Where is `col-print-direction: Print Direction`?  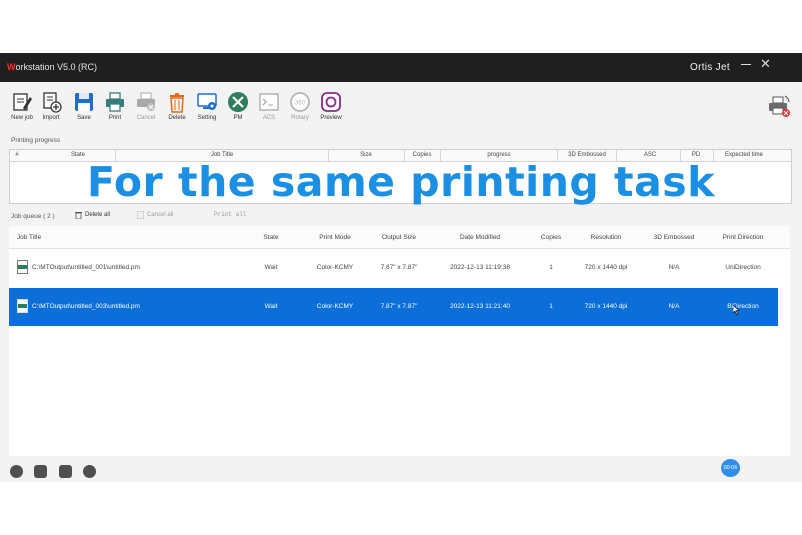 col-print-direction: Print Direction is located at coordinates (743, 237).